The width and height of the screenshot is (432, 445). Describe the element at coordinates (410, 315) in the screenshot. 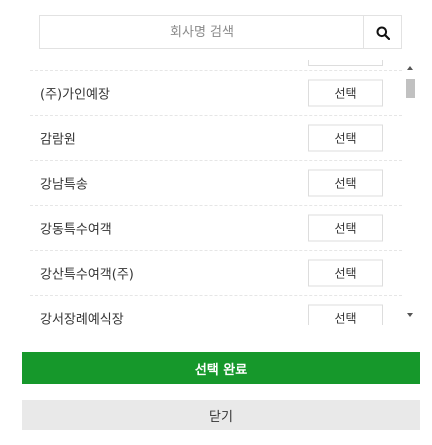

I see `scroll-down-arrow-icon` at that location.